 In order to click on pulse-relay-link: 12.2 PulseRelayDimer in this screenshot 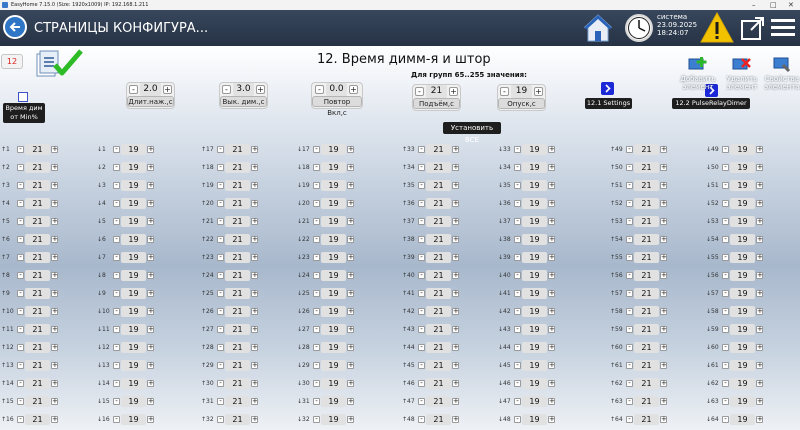, I will do `click(711, 103)`.